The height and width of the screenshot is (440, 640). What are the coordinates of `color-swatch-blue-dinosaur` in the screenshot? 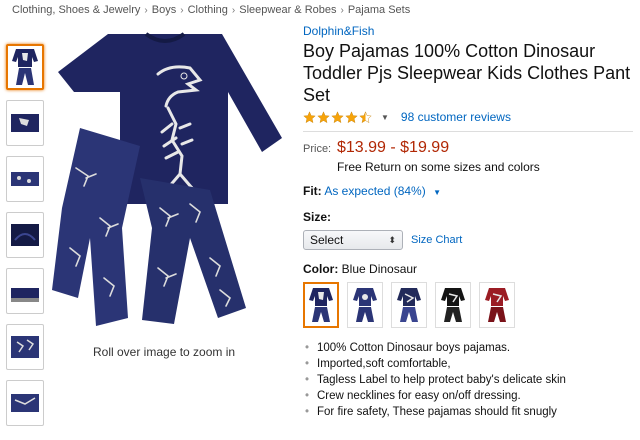 It's located at (321, 305).